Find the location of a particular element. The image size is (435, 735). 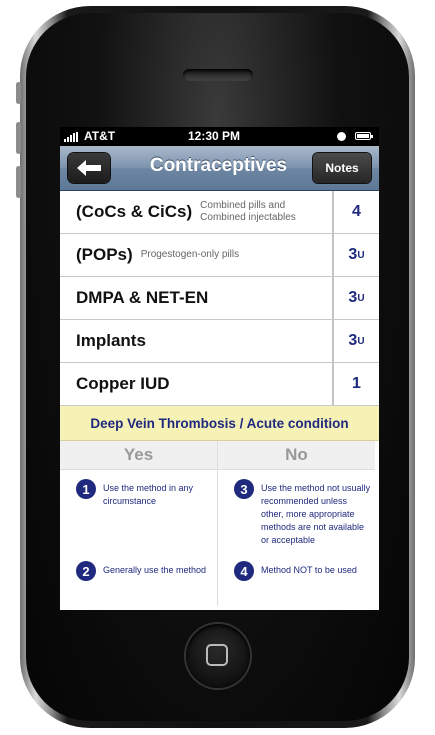

status-time: 12:30 PM is located at coordinates (214, 136).